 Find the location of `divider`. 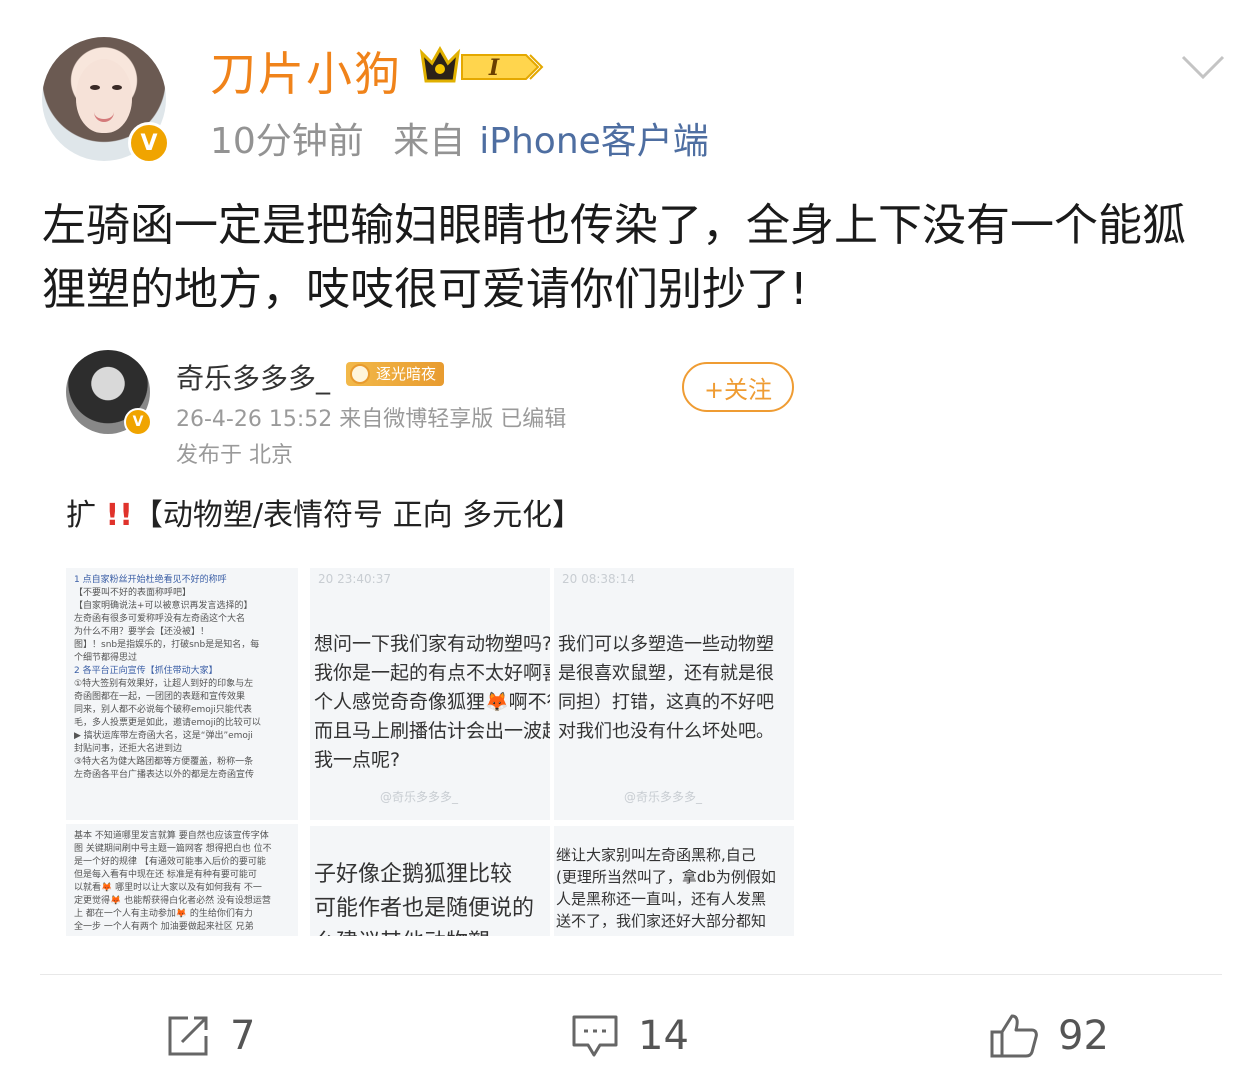

divider is located at coordinates (631, 974).